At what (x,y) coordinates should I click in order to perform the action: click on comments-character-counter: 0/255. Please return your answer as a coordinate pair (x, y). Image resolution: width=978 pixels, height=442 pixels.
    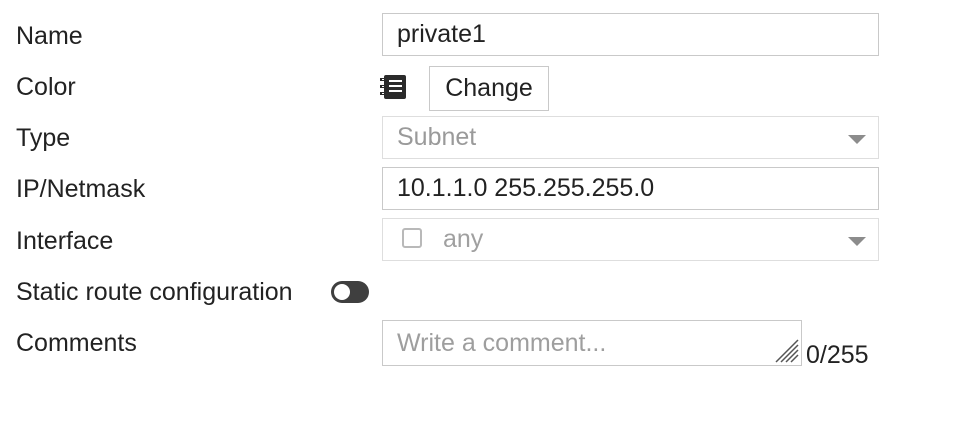
    Looking at the image, I should click on (837, 355).